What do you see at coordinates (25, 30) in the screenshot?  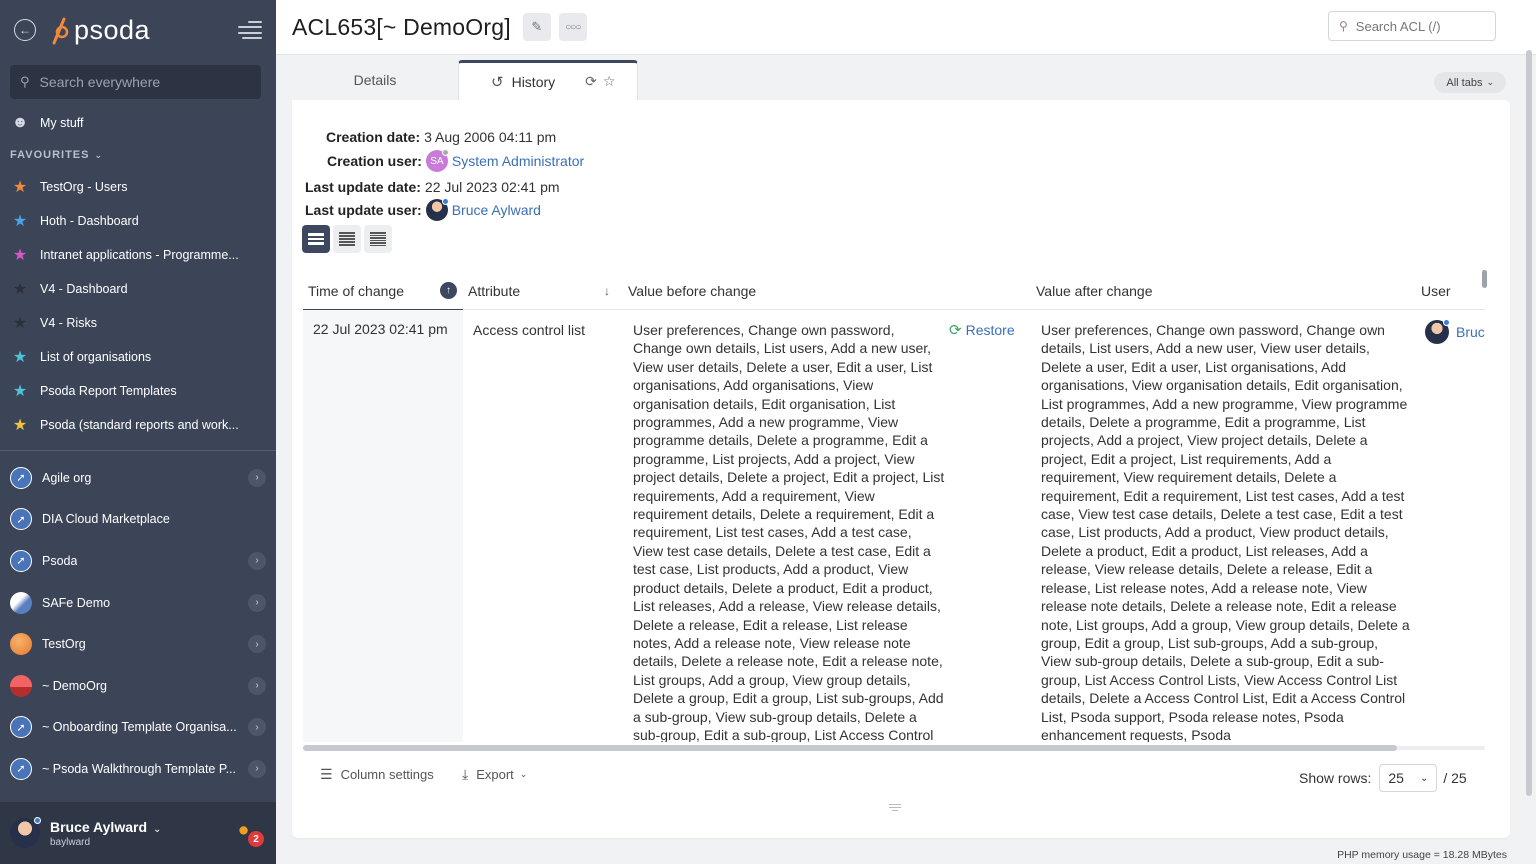 I see `back-button: ←` at bounding box center [25, 30].